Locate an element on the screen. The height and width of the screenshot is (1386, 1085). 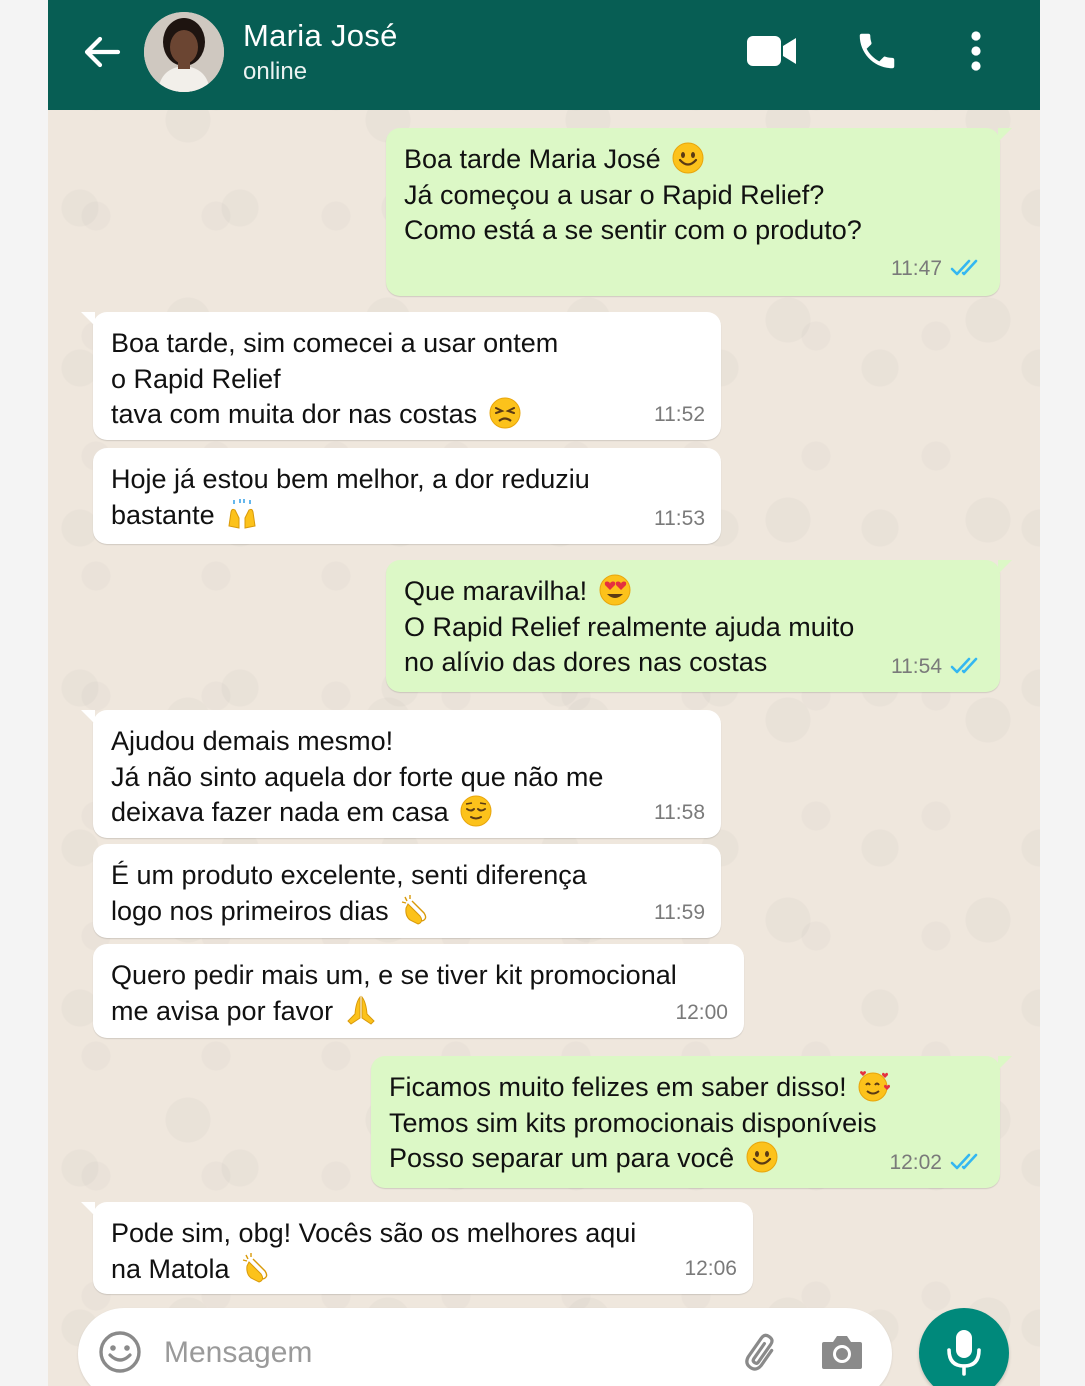
message-text: Como está a se sentir com o produto? is located at coordinates (633, 230).